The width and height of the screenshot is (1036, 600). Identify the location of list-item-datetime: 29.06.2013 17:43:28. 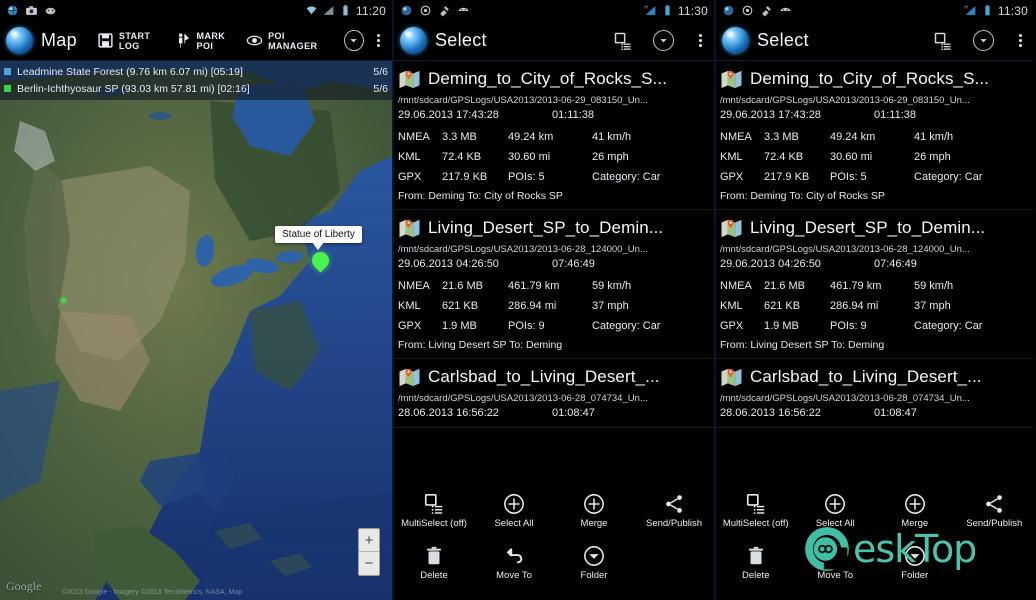
(770, 115).